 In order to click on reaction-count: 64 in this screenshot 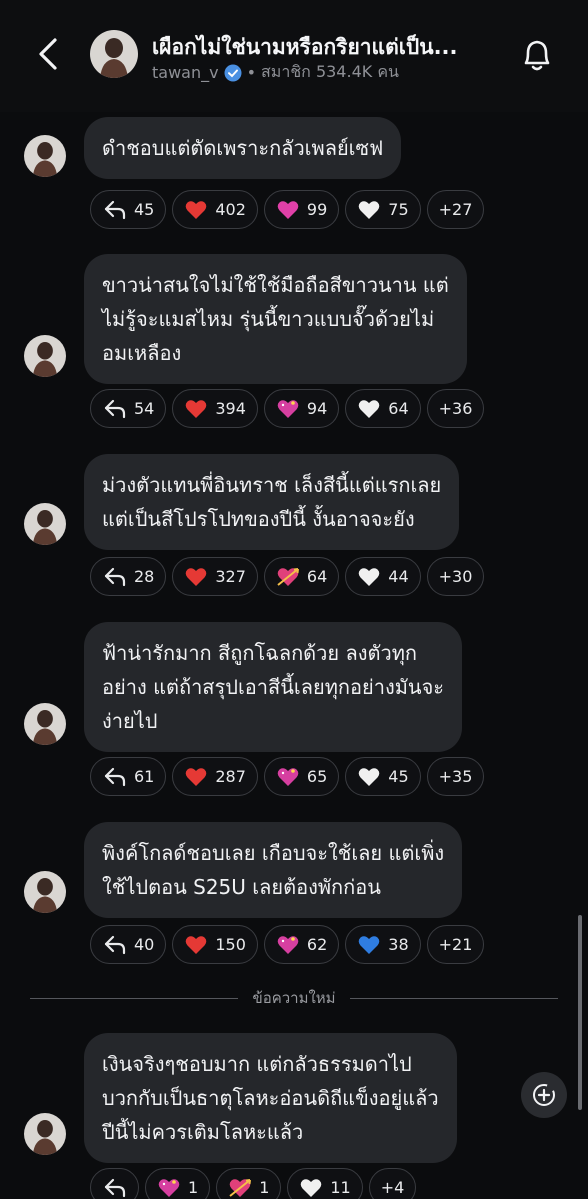, I will do `click(398, 408)`.